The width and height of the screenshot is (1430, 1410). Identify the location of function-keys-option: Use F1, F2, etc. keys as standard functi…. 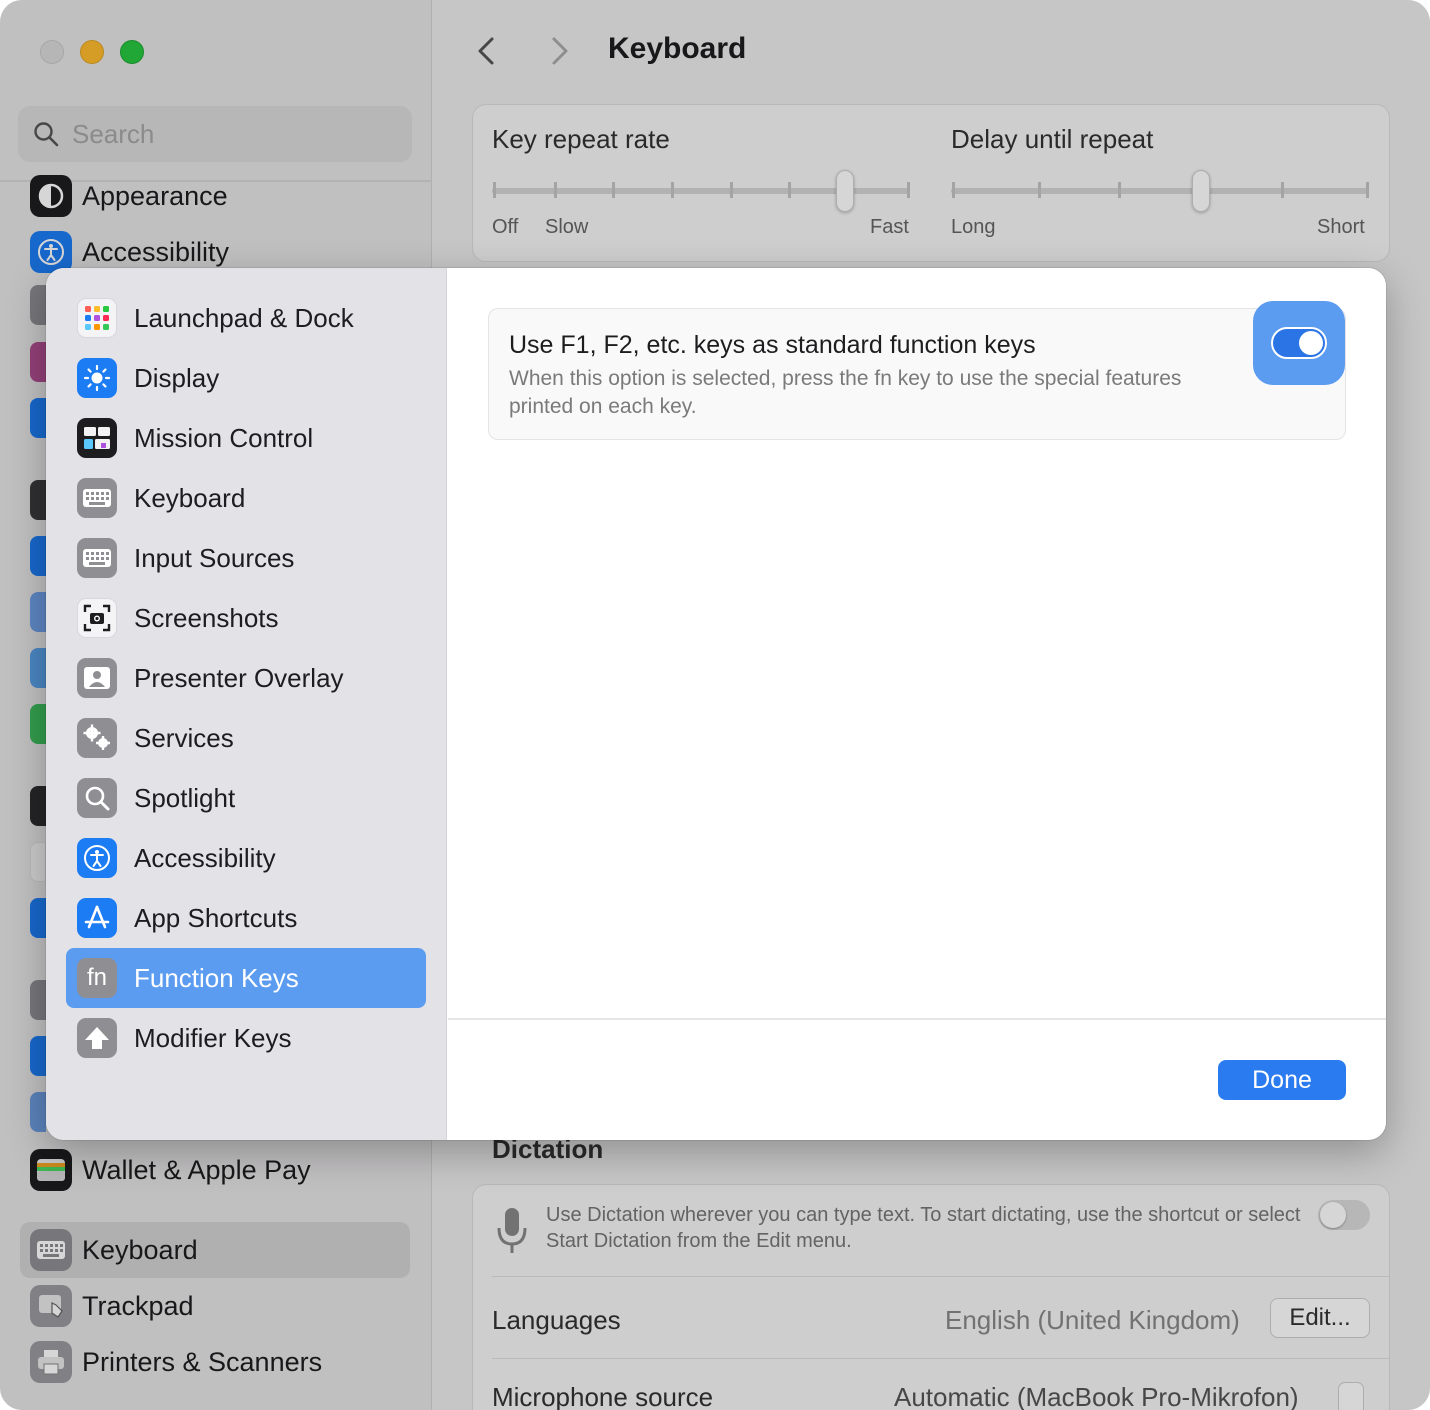
(917, 370).